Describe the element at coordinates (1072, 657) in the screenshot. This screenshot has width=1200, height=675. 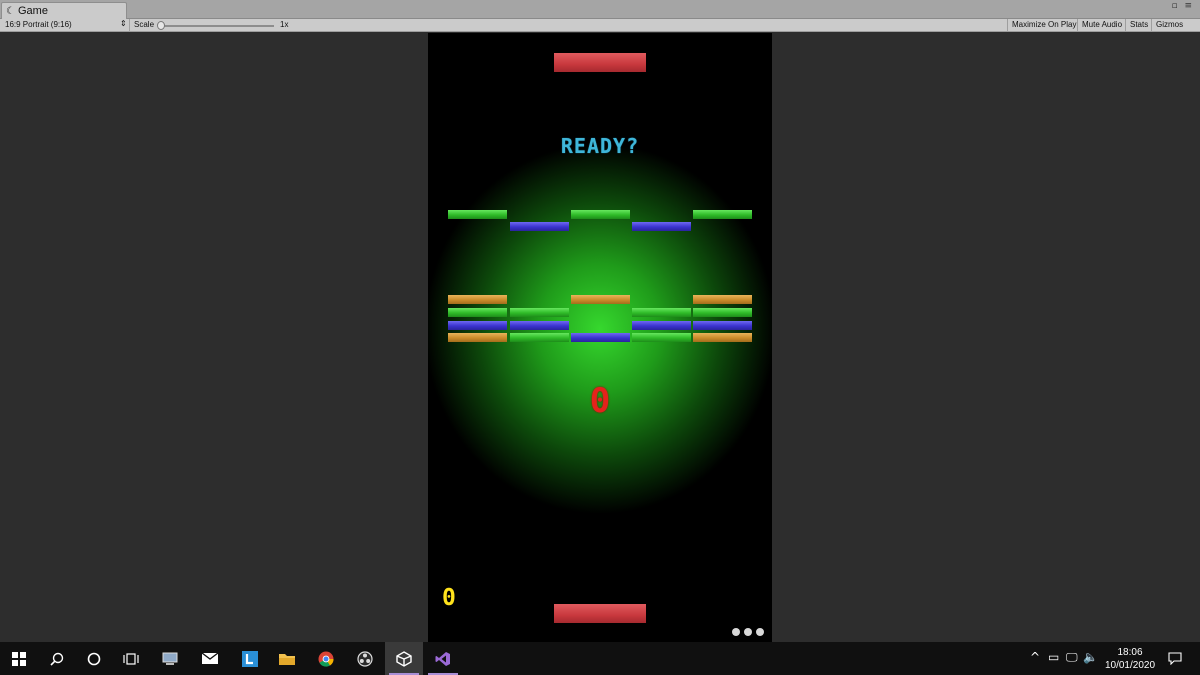
I see `network-icon: 🖵` at that location.